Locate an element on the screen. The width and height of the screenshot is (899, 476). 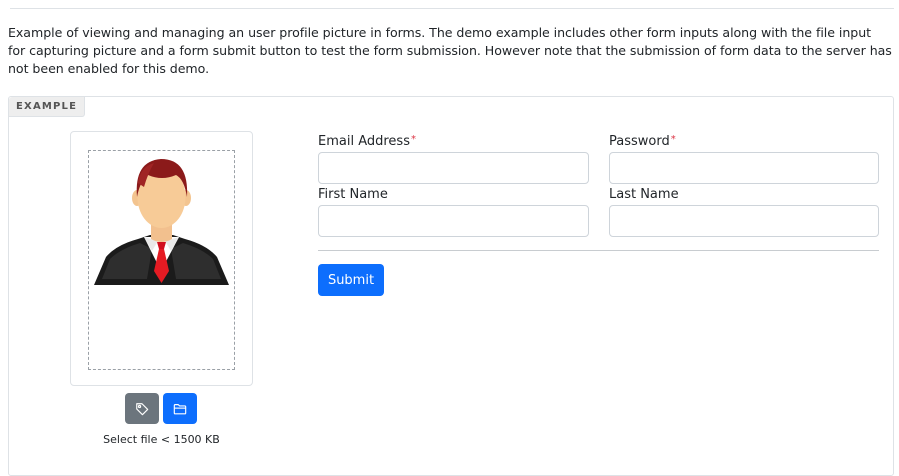
tag-button is located at coordinates (142, 408).